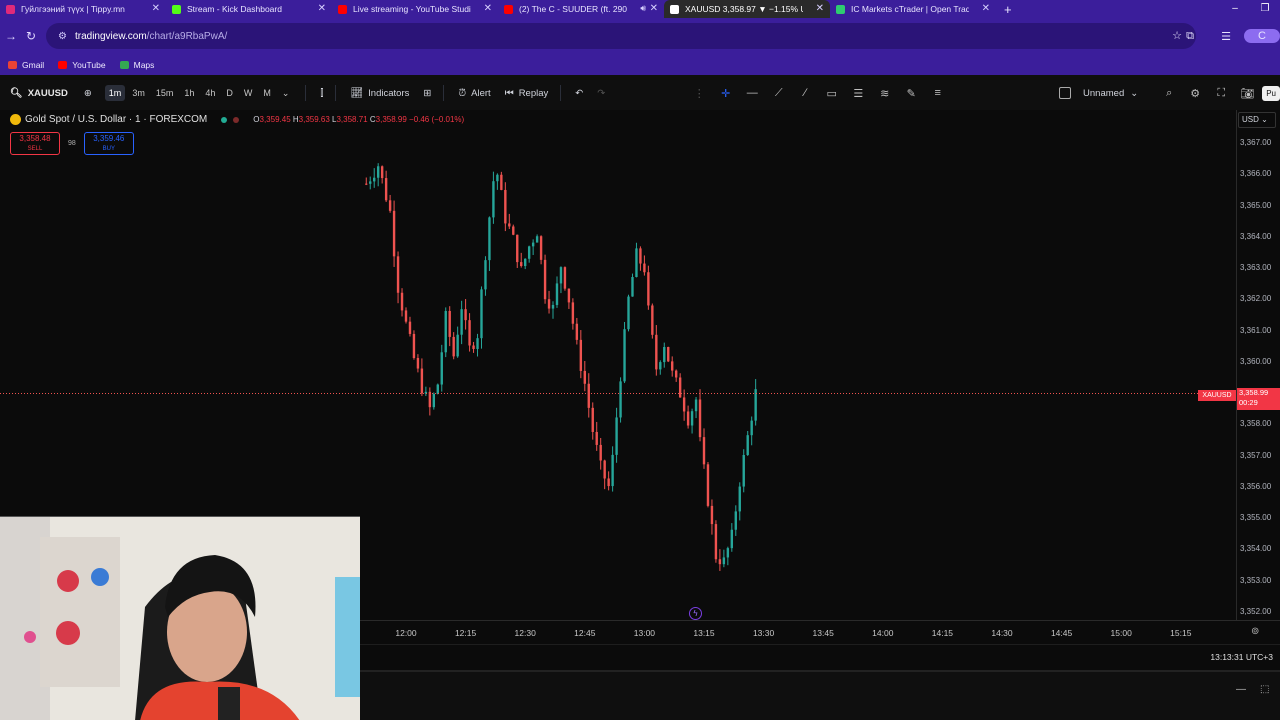 This screenshot has width=1280, height=720. I want to click on axis-settings-icon: ⊚, so click(1255, 631).